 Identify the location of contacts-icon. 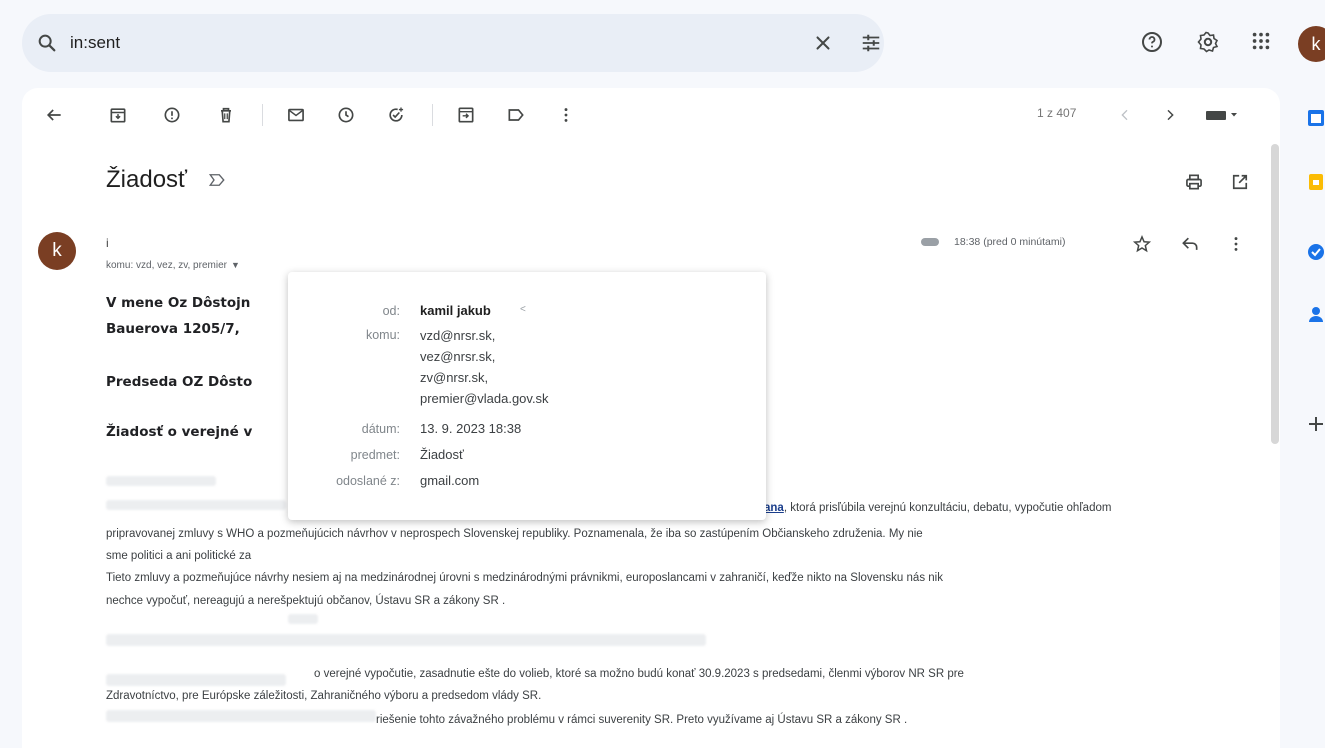
(1315, 314).